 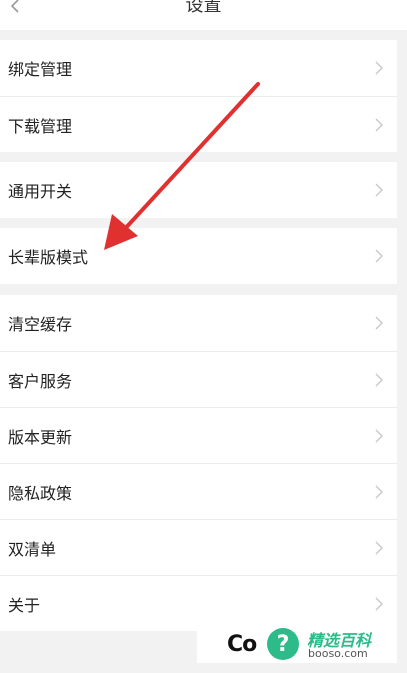 What do you see at coordinates (48, 257) in the screenshot?
I see `settings-item-label: 长辈版模式` at bounding box center [48, 257].